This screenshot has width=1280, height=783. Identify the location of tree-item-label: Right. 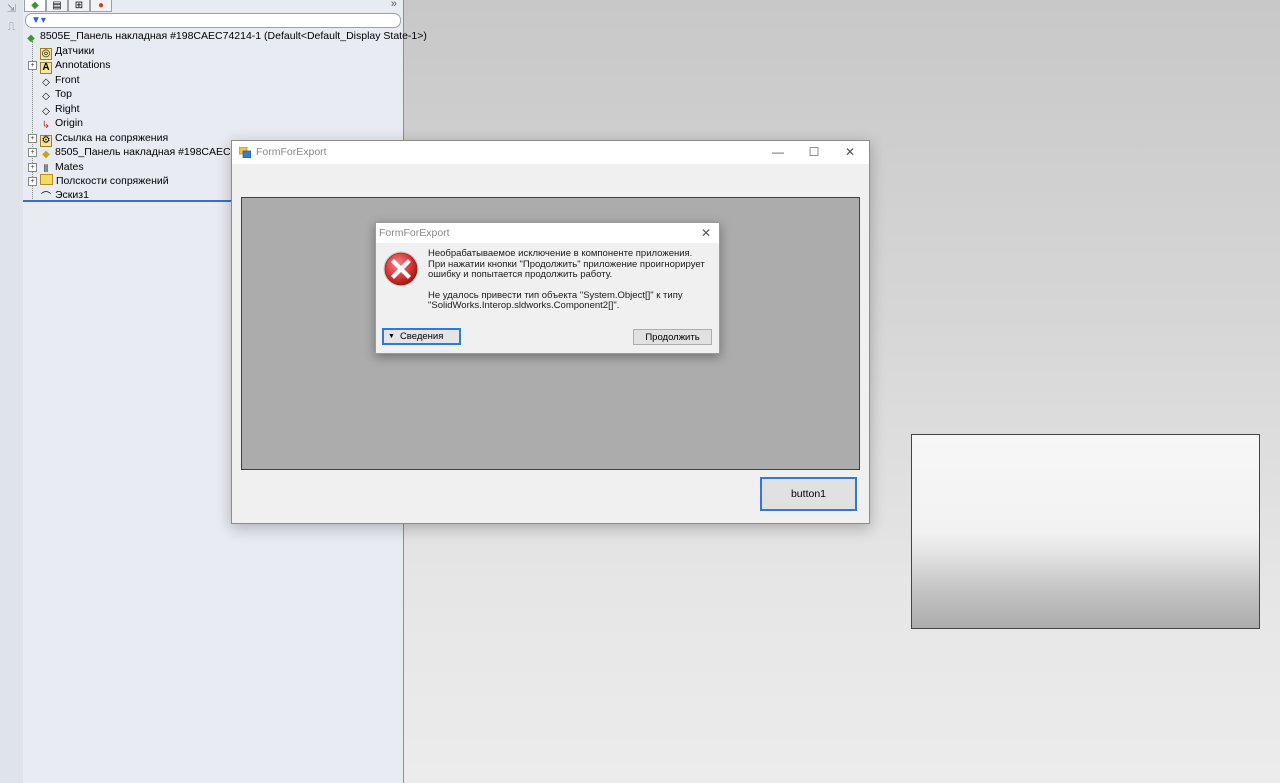
(67, 109).